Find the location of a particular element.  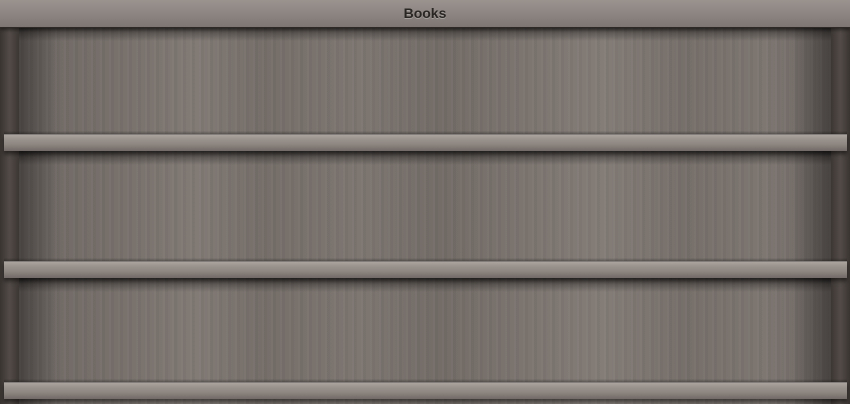

bookcase-right-frame is located at coordinates (840, 215).